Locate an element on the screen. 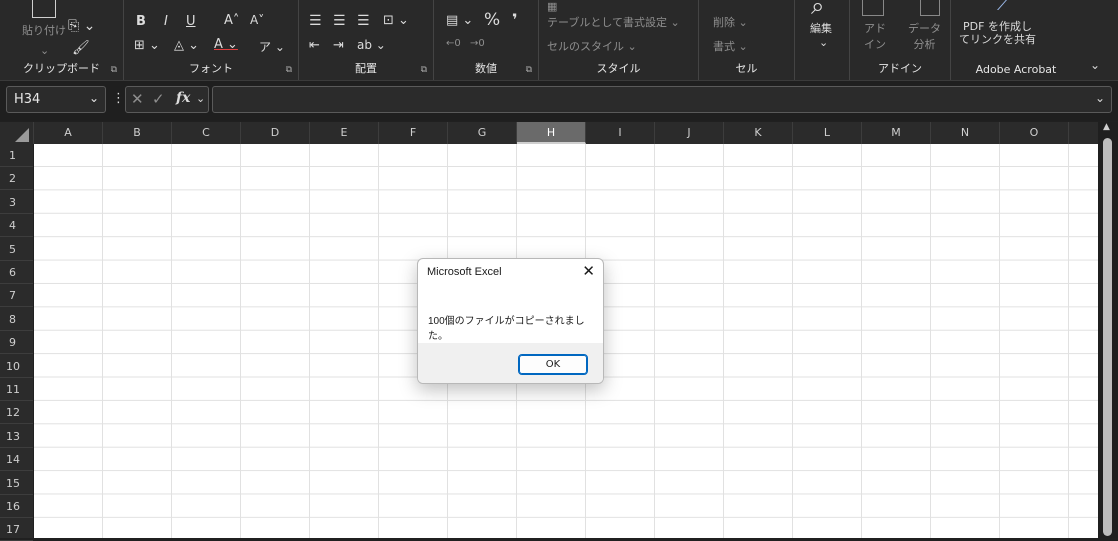  number-launcher-icon: ⧉ is located at coordinates (529, 70).